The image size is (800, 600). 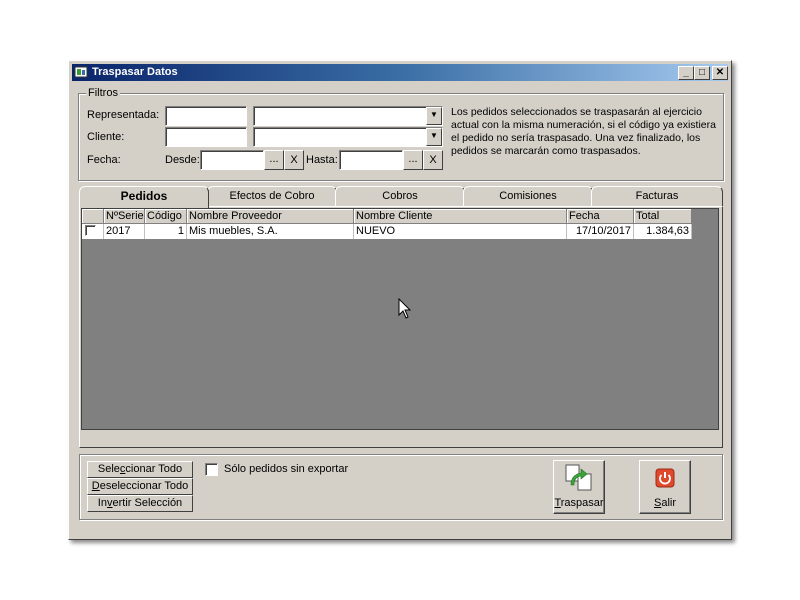 What do you see at coordinates (140, 503) in the screenshot?
I see `invert-selection-button: Invertir Selección` at bounding box center [140, 503].